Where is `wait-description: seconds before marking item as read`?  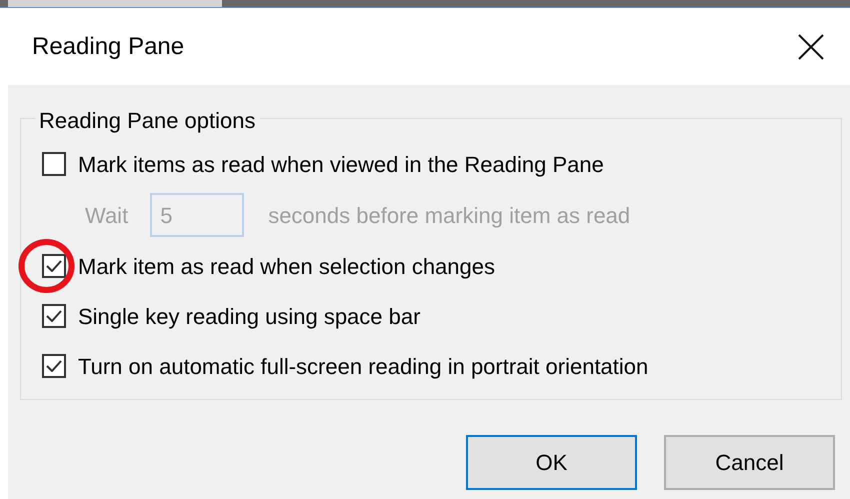
wait-description: seconds before marking item as read is located at coordinates (449, 216).